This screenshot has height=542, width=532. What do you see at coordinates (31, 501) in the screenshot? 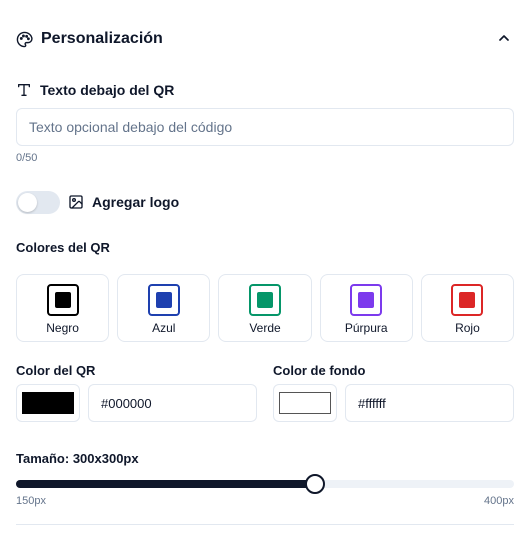
I see `range-min-label: 150px` at bounding box center [31, 501].